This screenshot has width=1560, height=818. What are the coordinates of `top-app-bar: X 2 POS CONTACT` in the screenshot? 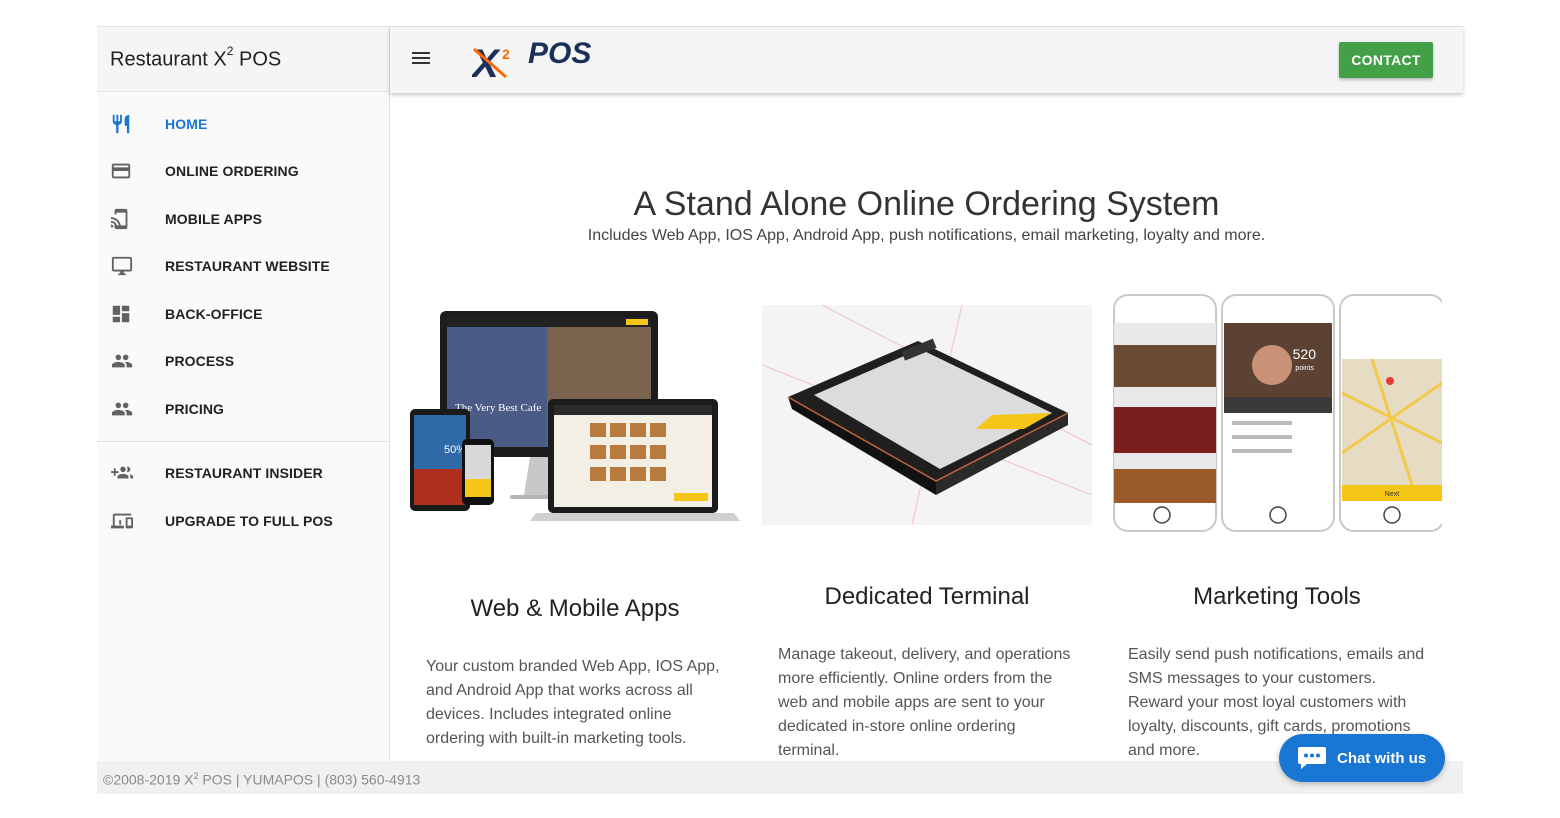 It's located at (926, 60).